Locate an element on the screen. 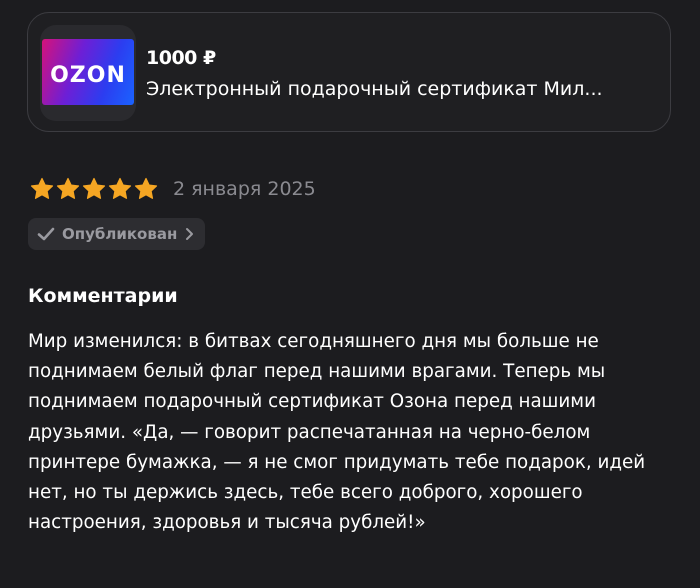  rating-row: 2 января 2025 is located at coordinates (172, 189).